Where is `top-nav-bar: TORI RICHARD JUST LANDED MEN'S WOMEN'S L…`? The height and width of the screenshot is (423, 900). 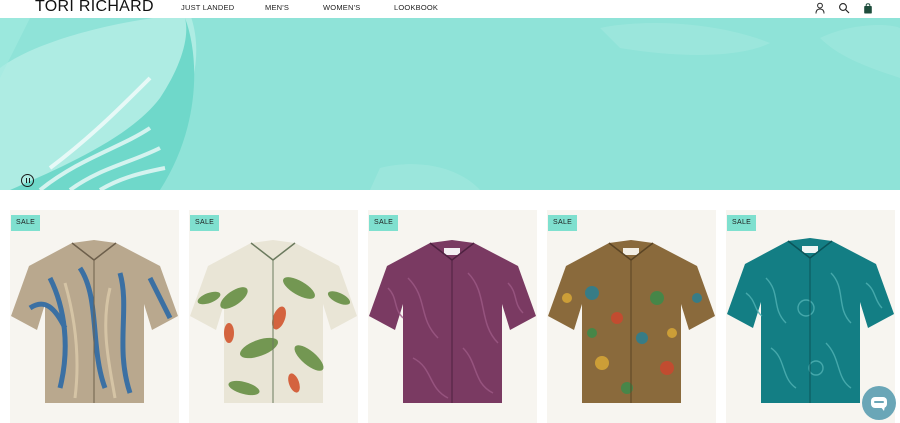 top-nav-bar: TORI RICHARD JUST LANDED MEN'S WOMEN'S L… is located at coordinates (450, 9).